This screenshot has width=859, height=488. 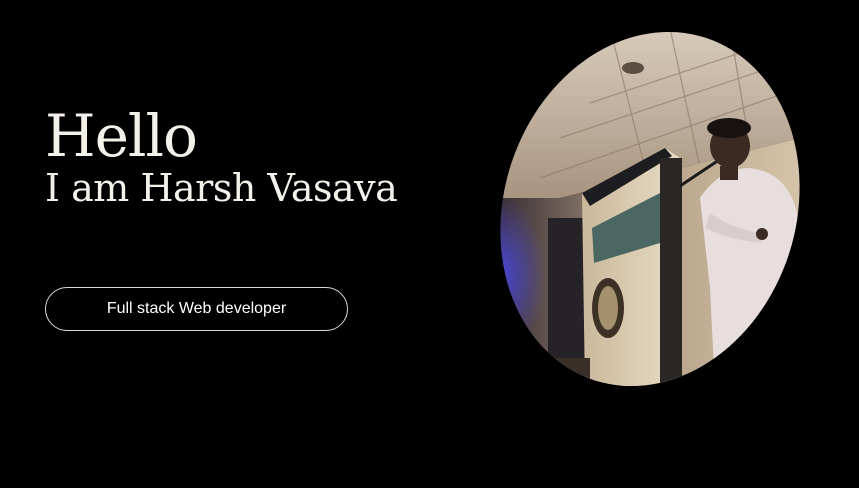 I want to click on role-pill-button: Full stack Web developer, so click(x=196, y=309).